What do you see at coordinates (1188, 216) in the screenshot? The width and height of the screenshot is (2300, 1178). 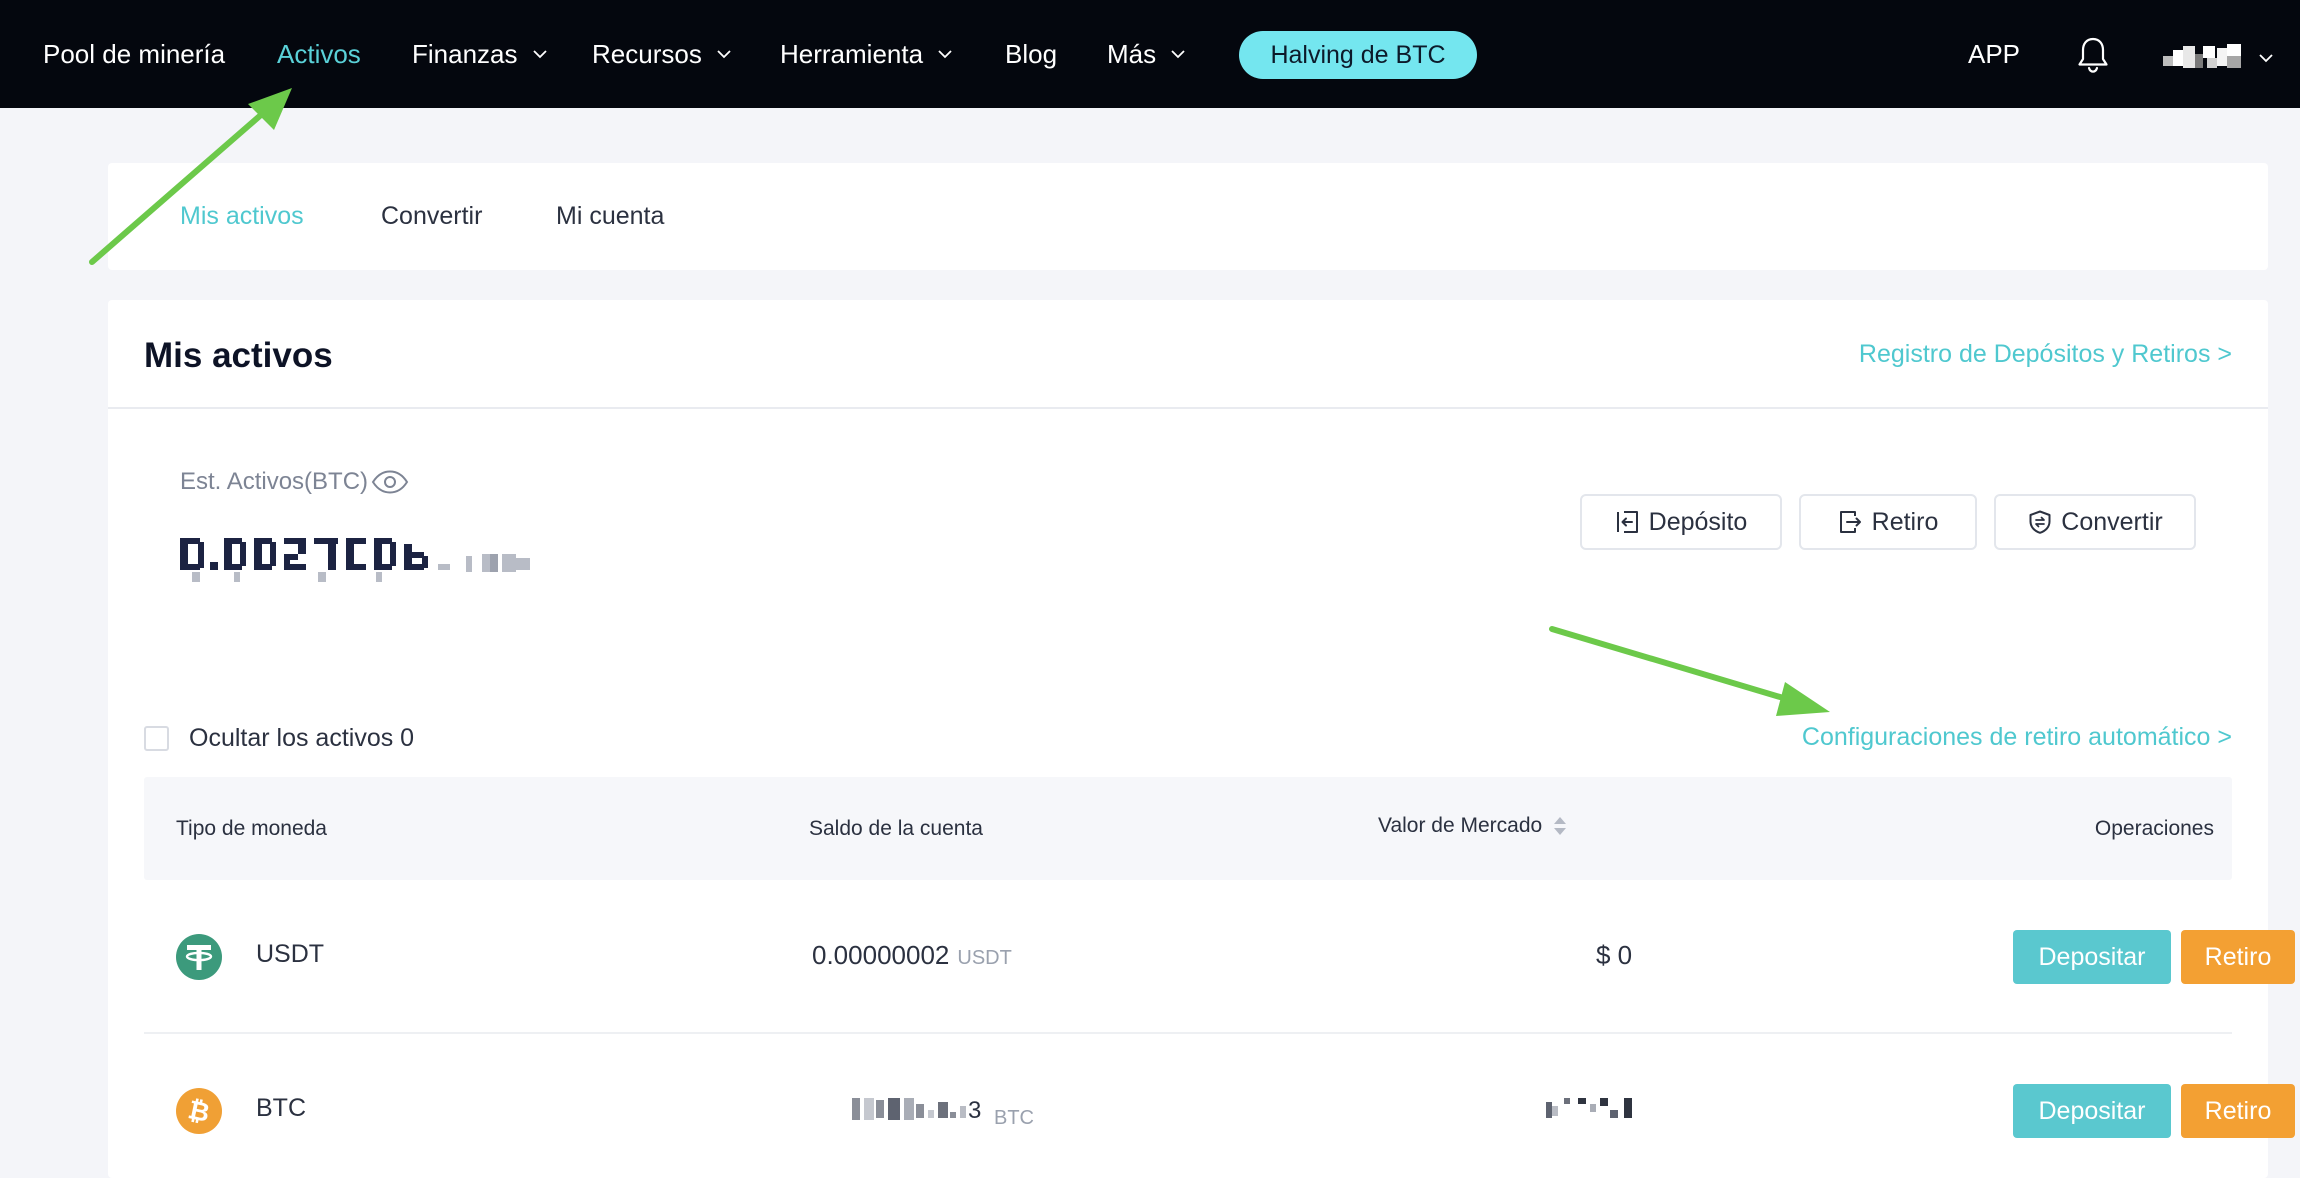 I see `assets-tabs-card: Mis activos Convertir Mi cuenta` at bounding box center [1188, 216].